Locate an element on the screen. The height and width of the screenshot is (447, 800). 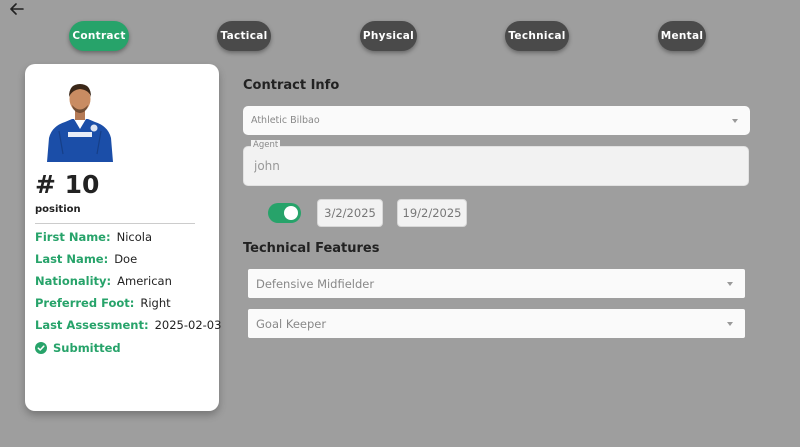
card-divider is located at coordinates (115, 223).